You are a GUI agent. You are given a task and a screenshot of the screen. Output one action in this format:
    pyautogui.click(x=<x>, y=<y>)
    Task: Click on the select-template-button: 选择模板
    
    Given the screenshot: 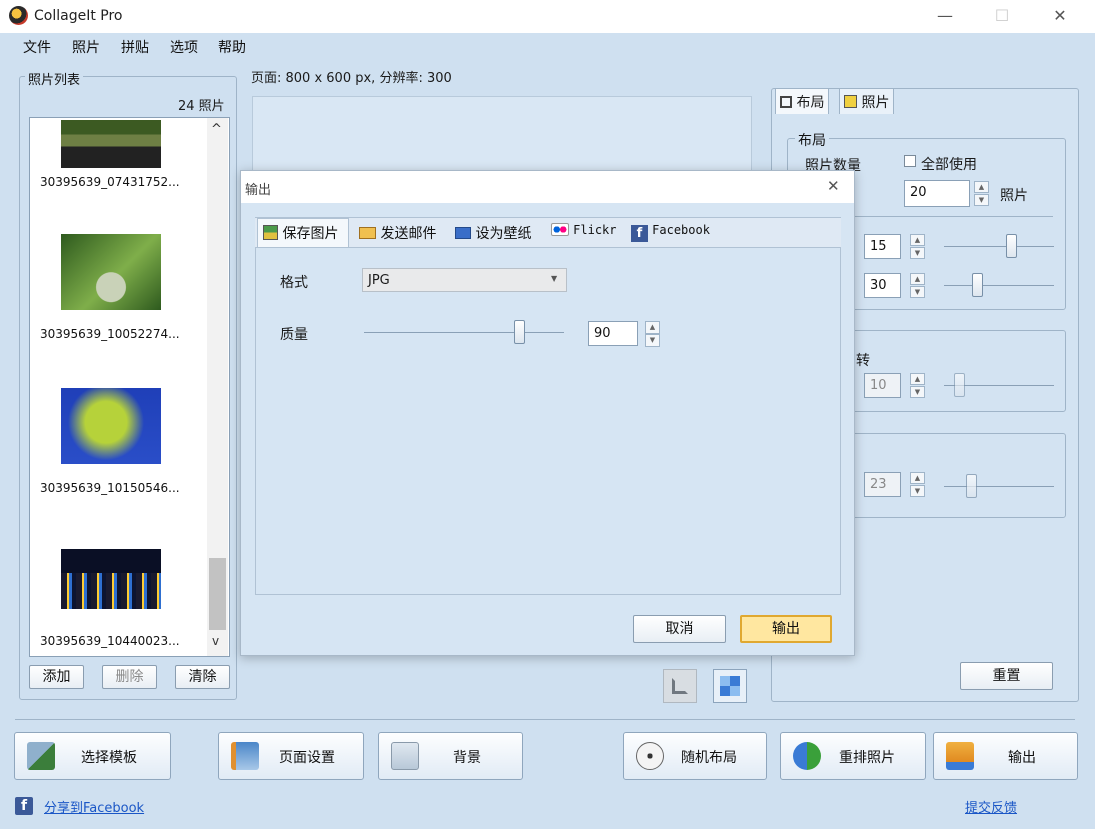 What is the action you would take?
    pyautogui.click(x=92, y=756)
    